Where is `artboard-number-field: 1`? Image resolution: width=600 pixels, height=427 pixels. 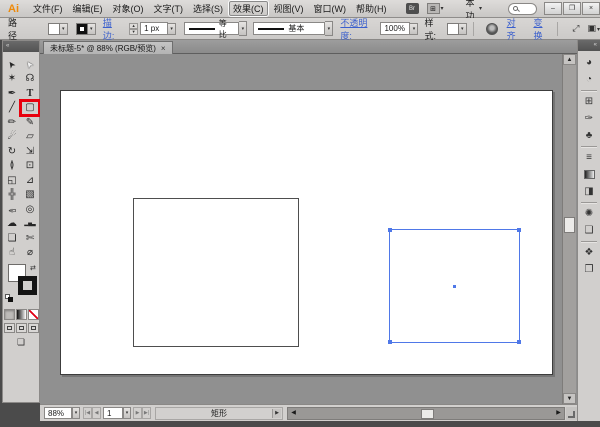 artboard-number-field: 1 is located at coordinates (113, 413).